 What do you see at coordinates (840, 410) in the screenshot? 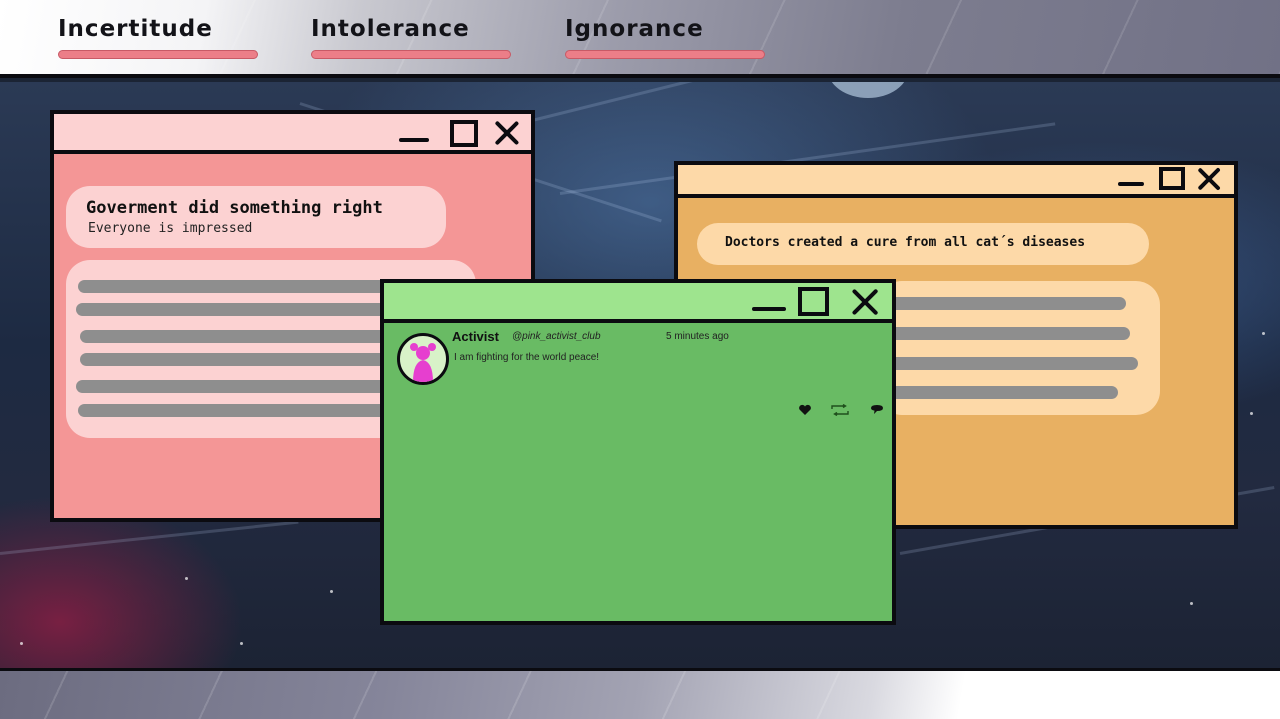
I see `repost-icon` at bounding box center [840, 410].